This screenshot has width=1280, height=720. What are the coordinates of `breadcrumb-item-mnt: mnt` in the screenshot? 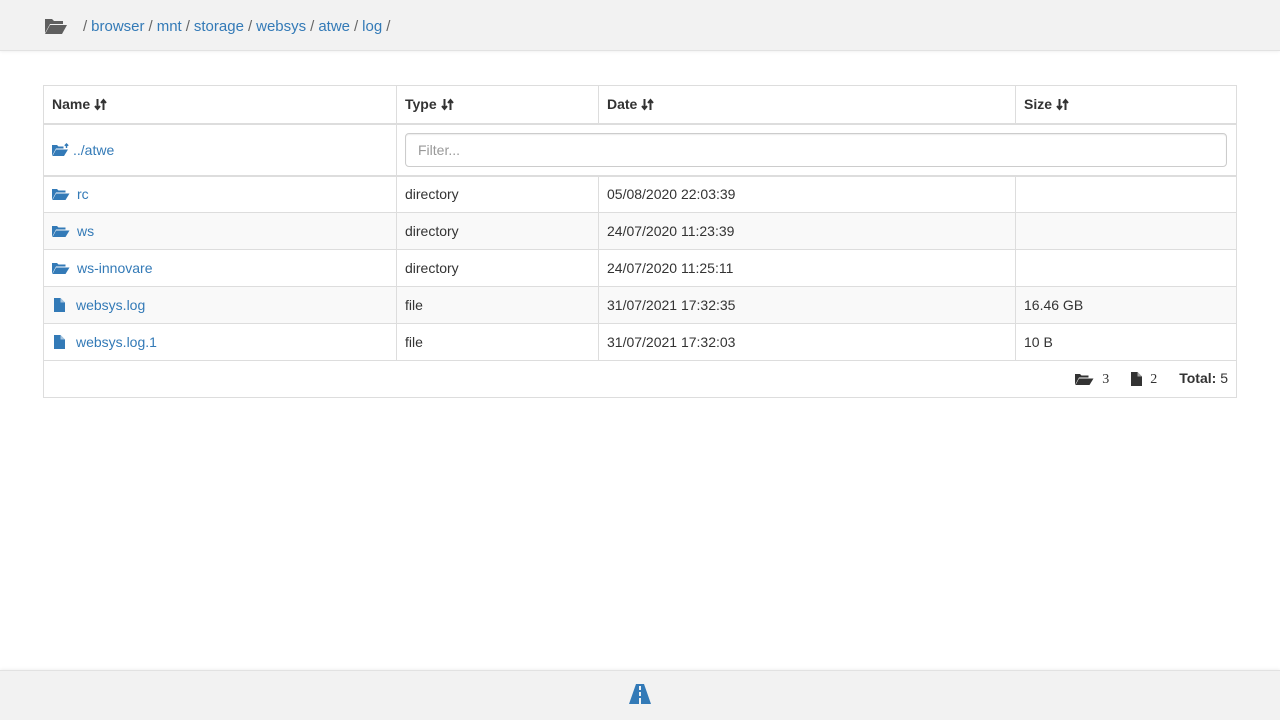 It's located at (169, 26).